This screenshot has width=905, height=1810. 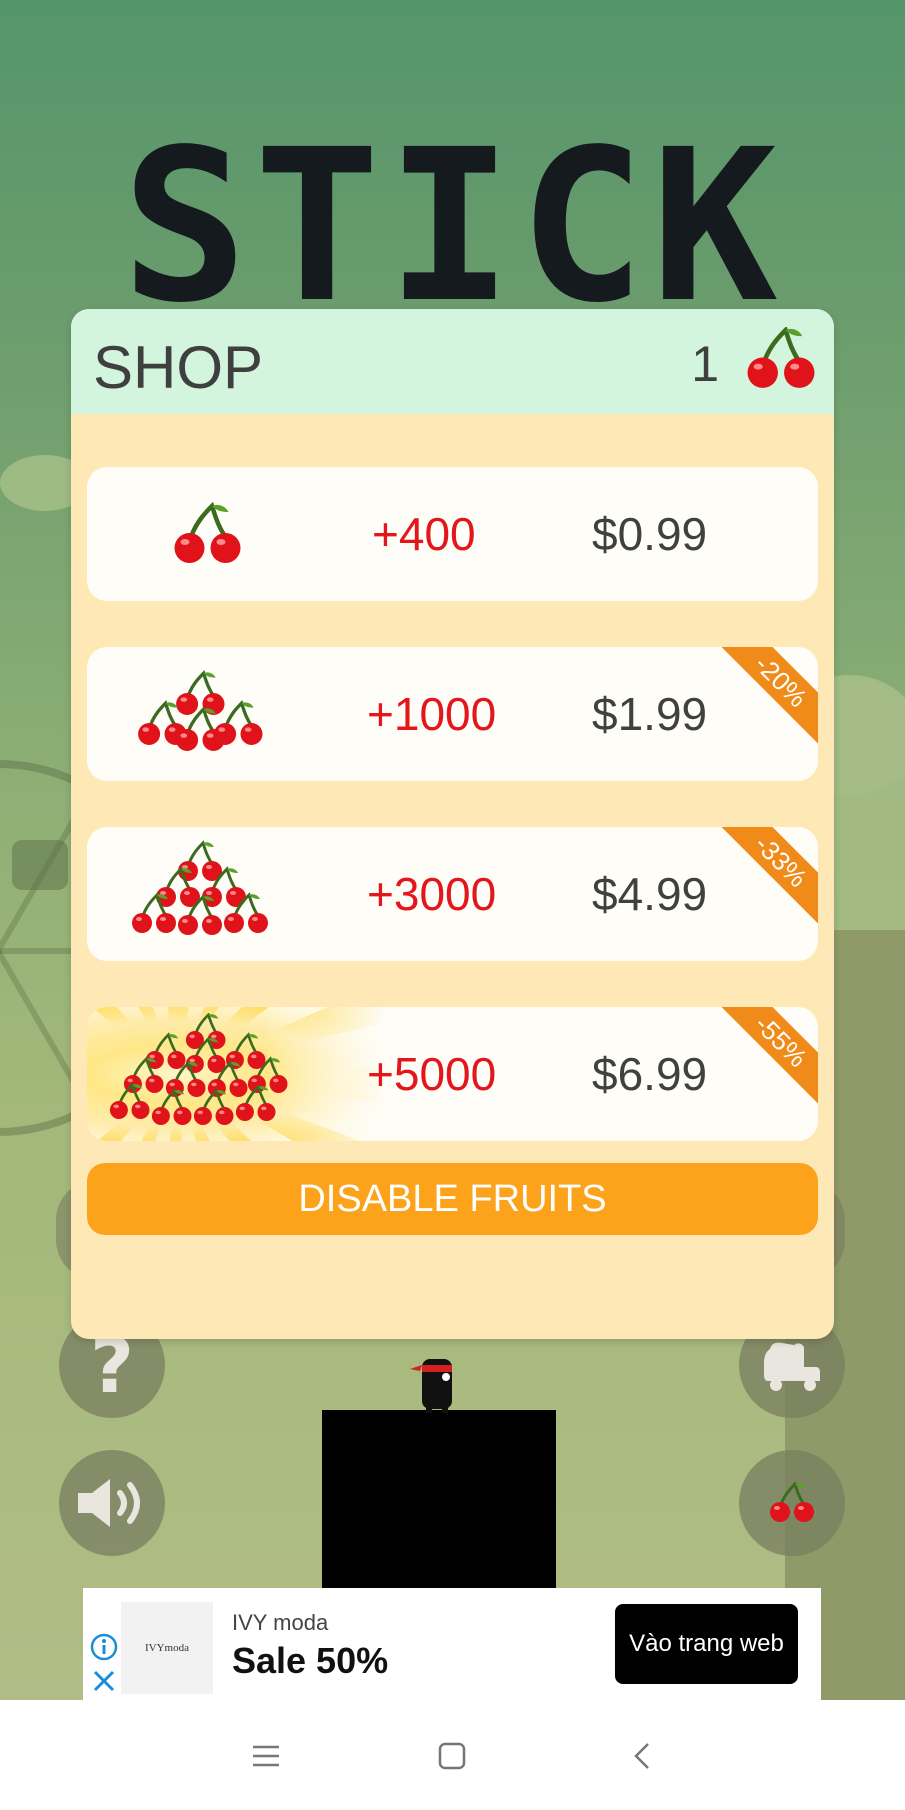 I want to click on back-chevron-icon, so click(x=641, y=1756).